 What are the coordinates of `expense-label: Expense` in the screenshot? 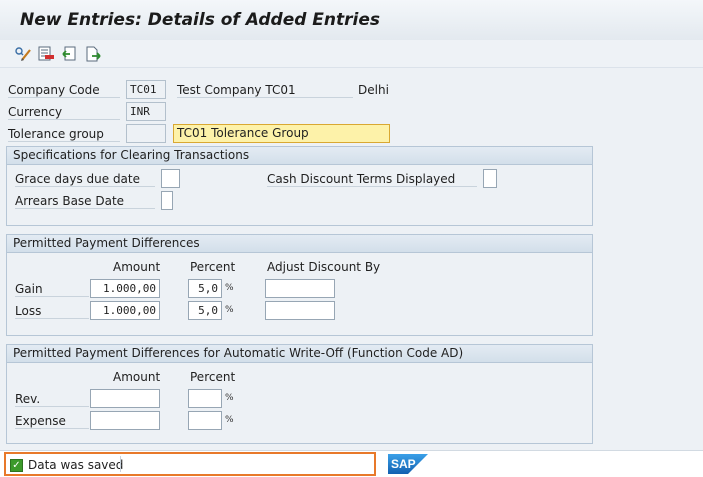 It's located at (52, 421).